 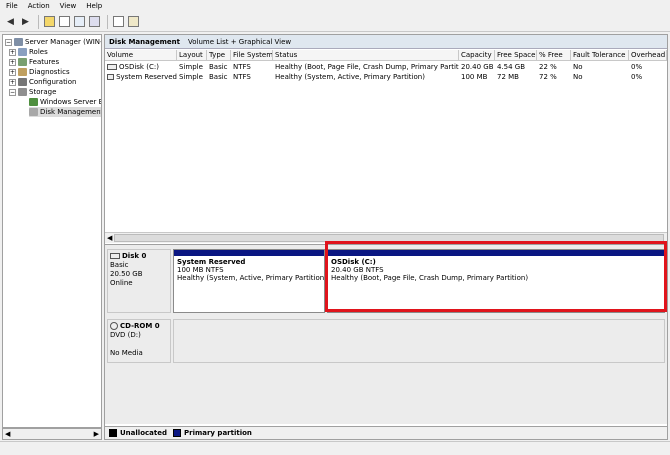 I want to click on legend: Unallocated Primary partition, so click(x=386, y=432).